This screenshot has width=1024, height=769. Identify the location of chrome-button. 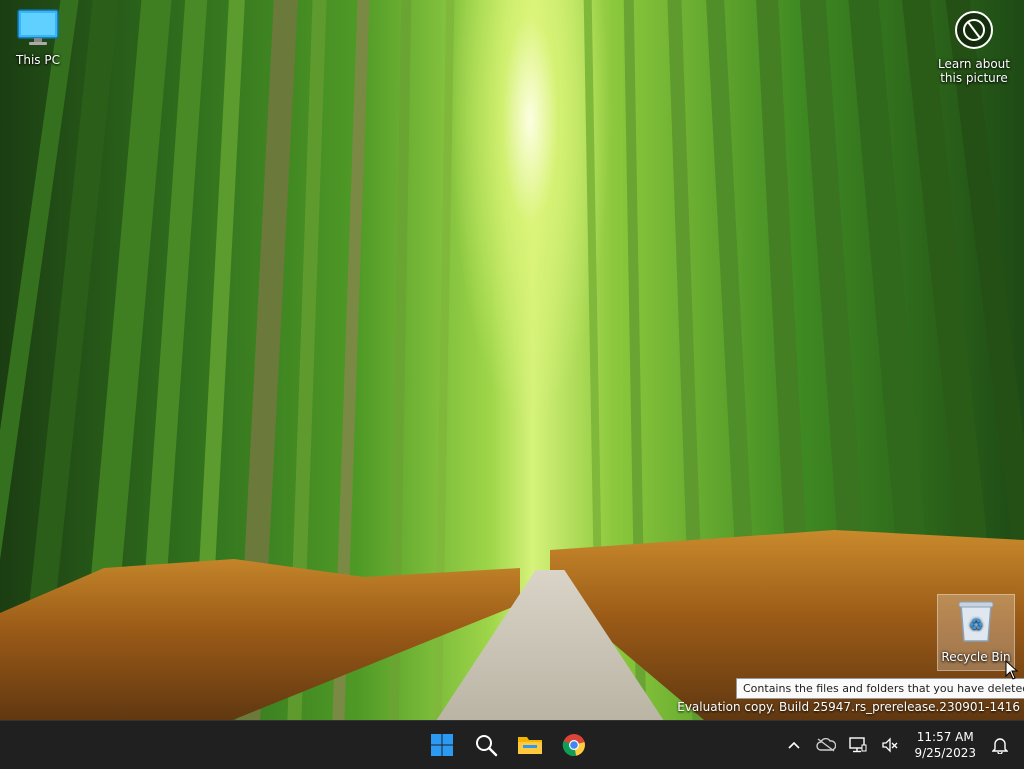
(574, 745).